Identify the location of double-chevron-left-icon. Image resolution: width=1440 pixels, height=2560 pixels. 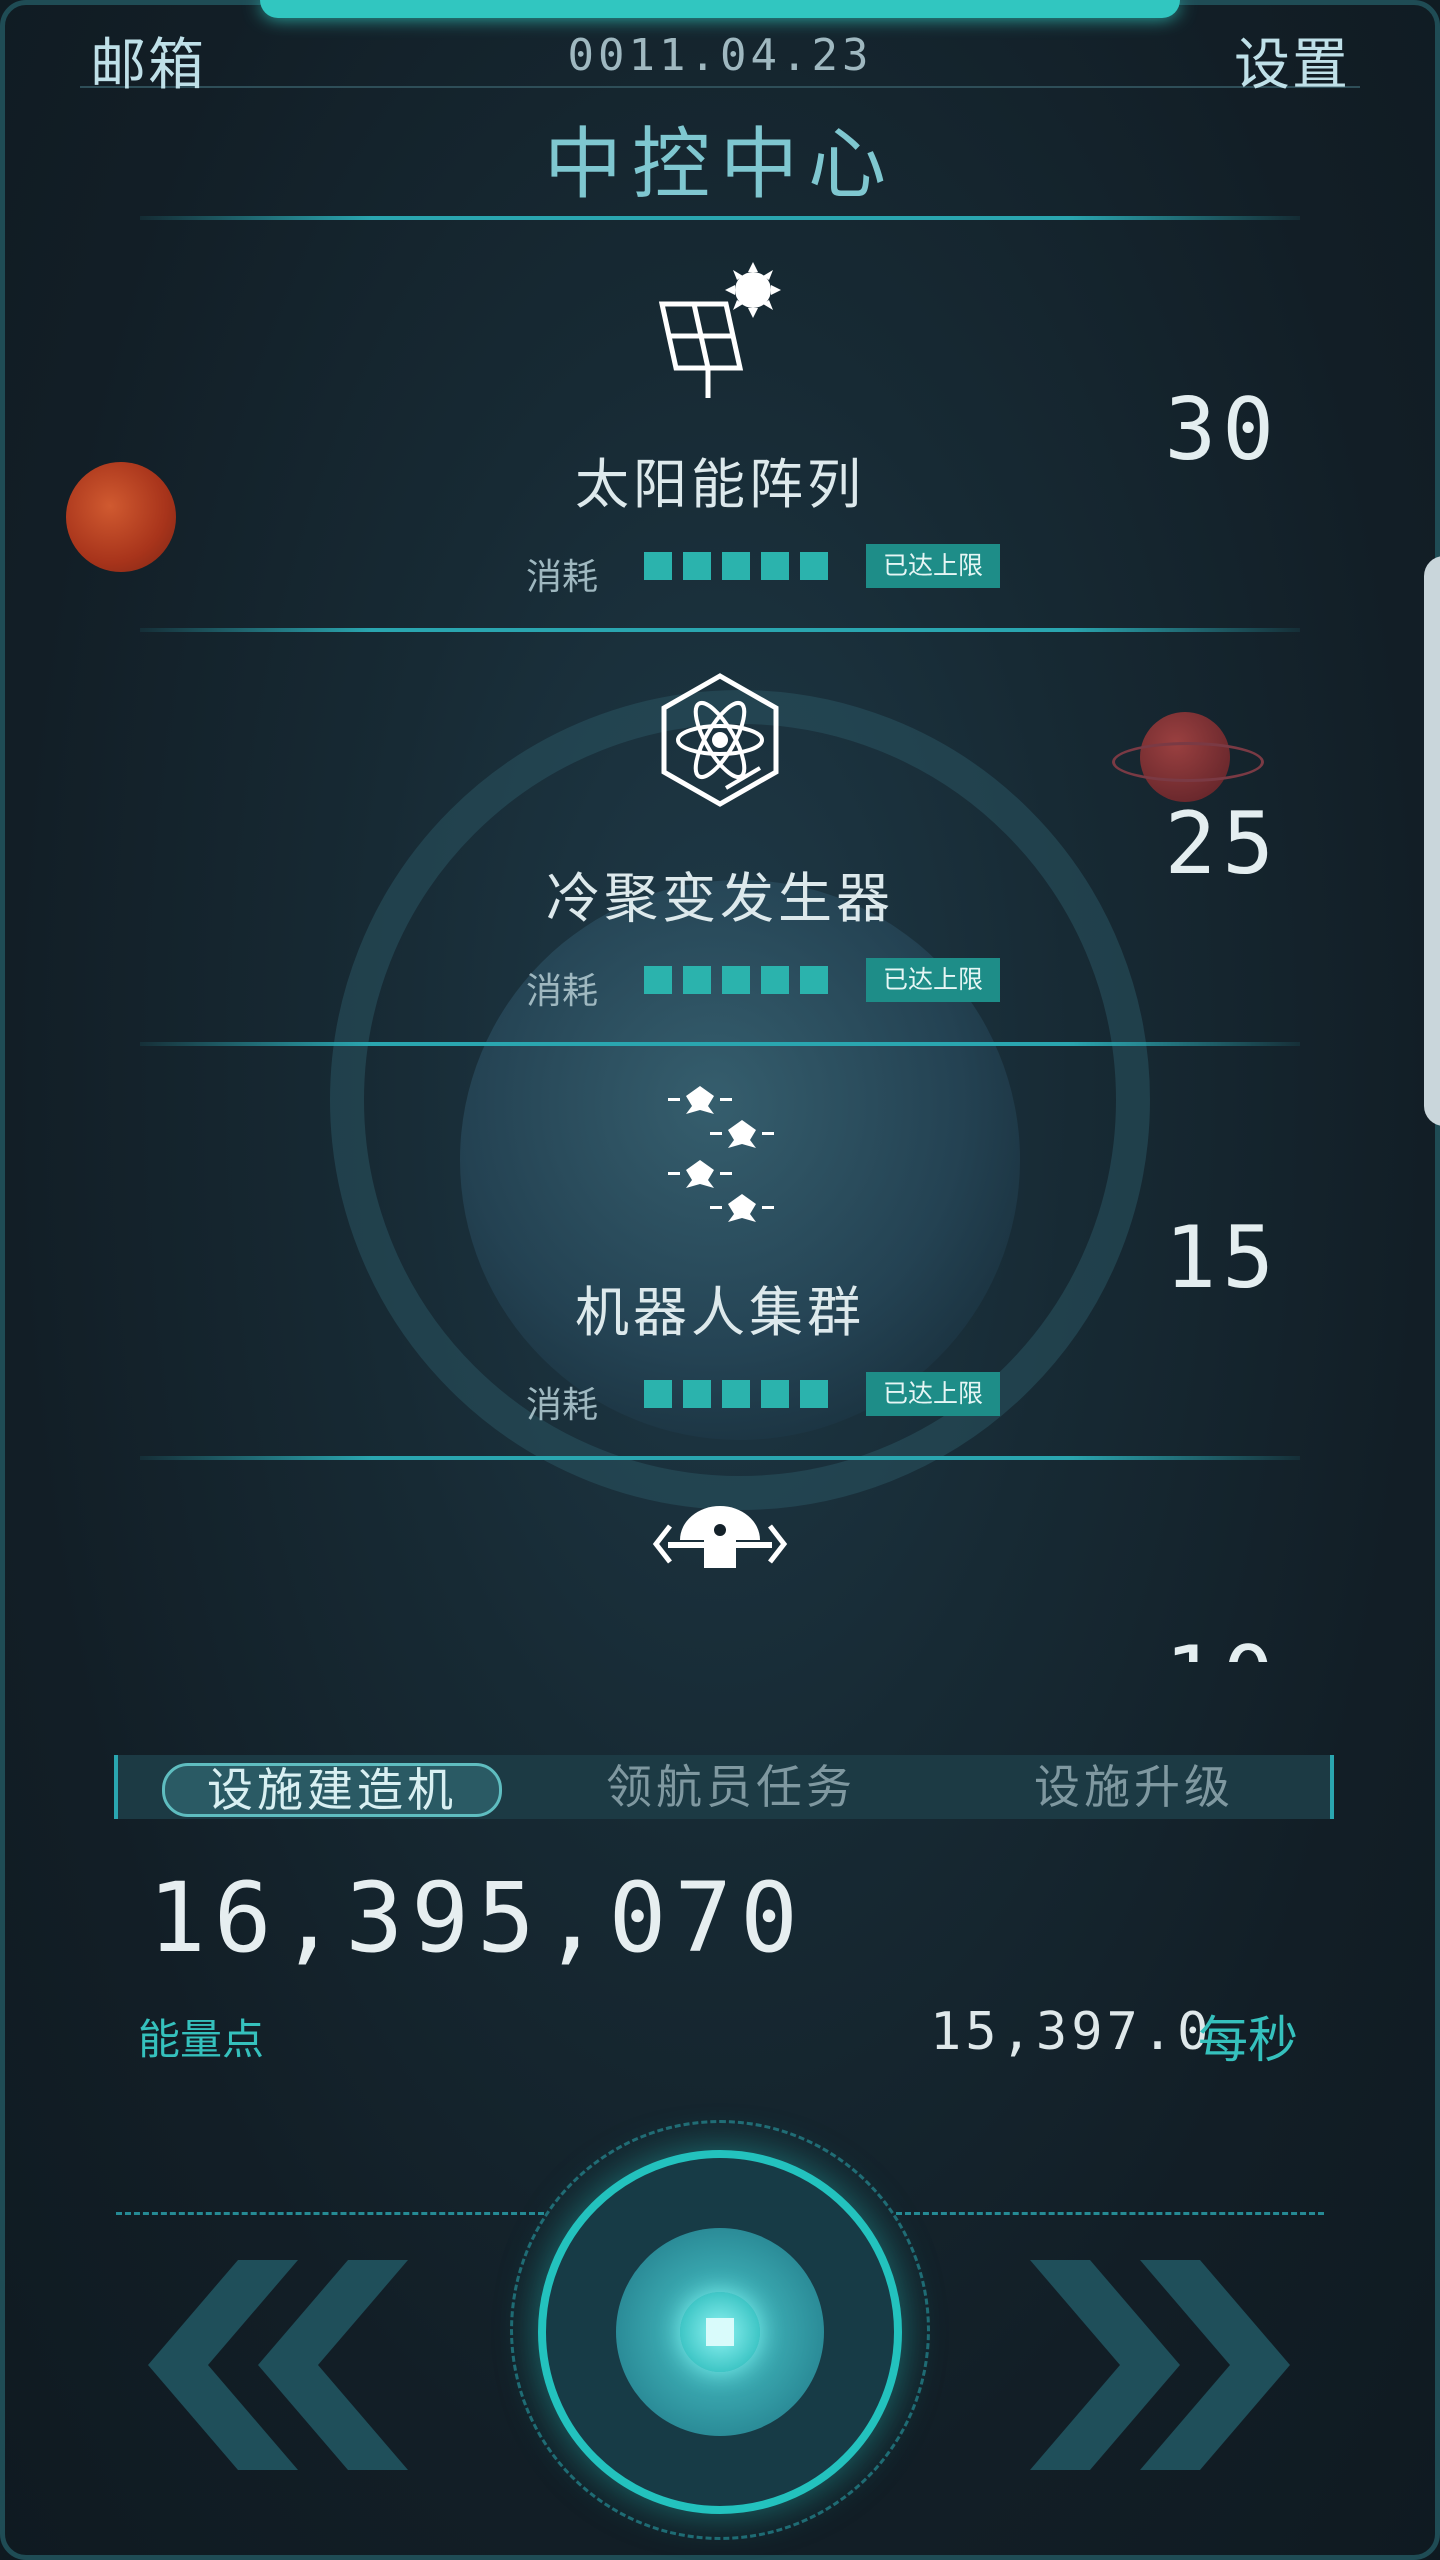
(278, 2365).